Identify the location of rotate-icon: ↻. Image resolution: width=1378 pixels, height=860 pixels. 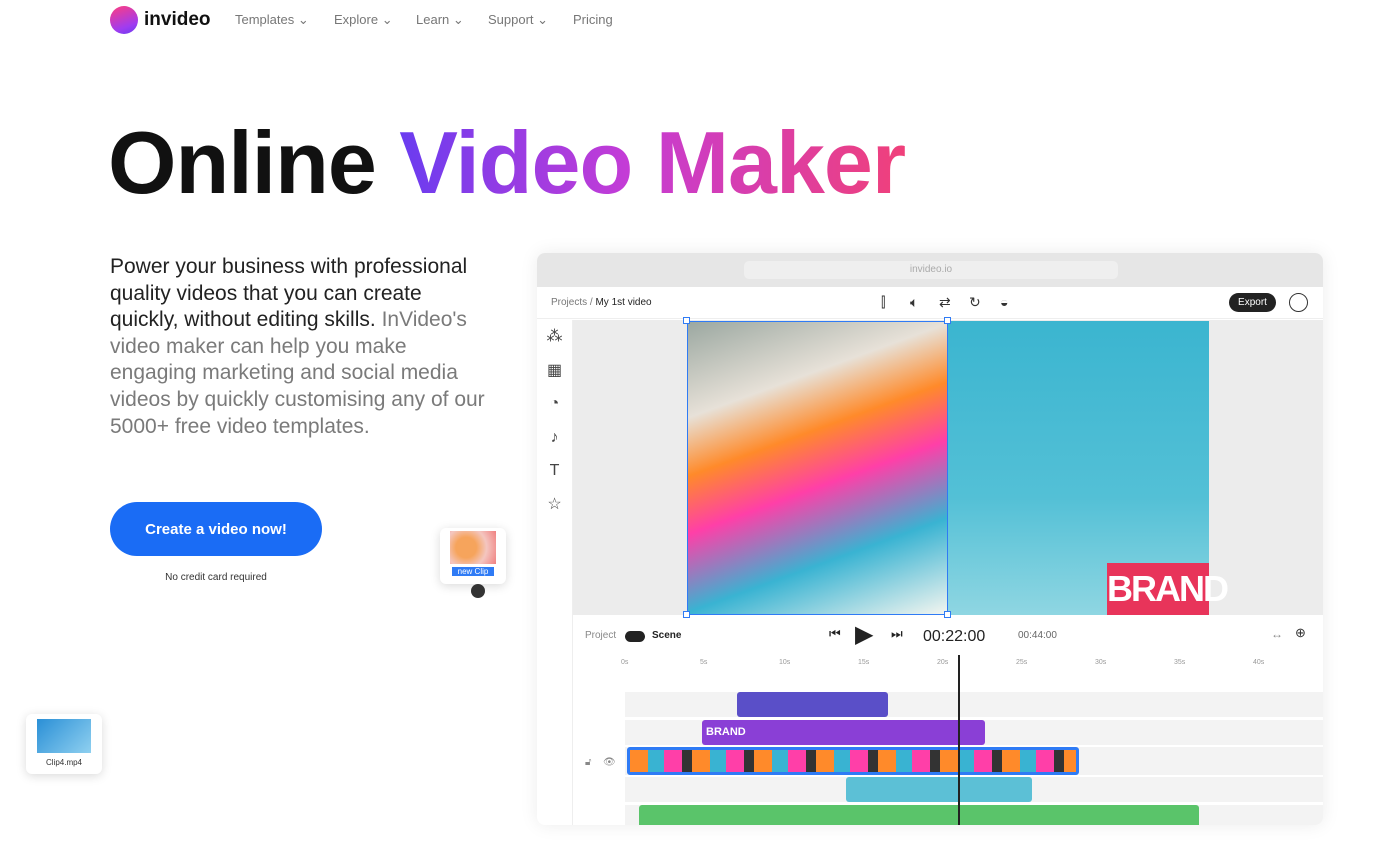
(975, 302).